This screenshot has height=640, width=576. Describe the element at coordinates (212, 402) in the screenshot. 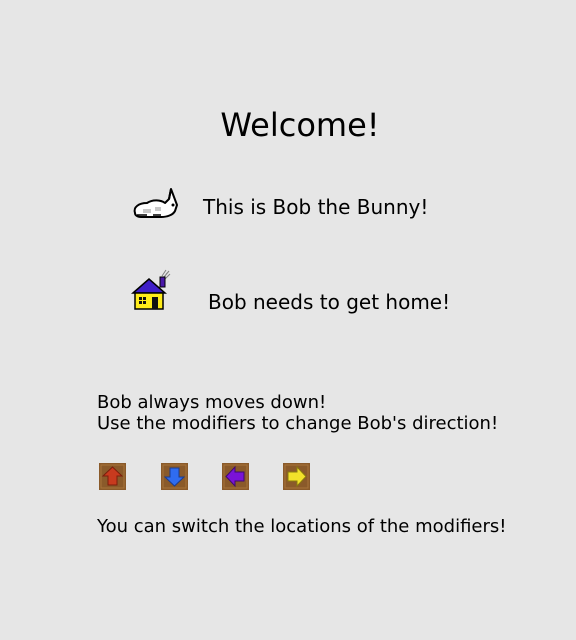

I see `instruction-line-1: Bob always moves down!` at that location.